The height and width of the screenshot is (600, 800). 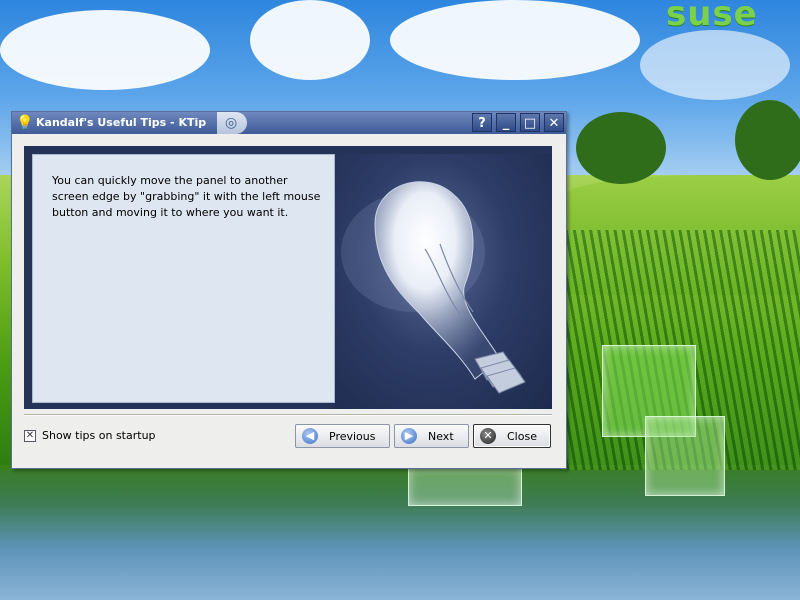 I want to click on previous-label: Previous, so click(x=352, y=436).